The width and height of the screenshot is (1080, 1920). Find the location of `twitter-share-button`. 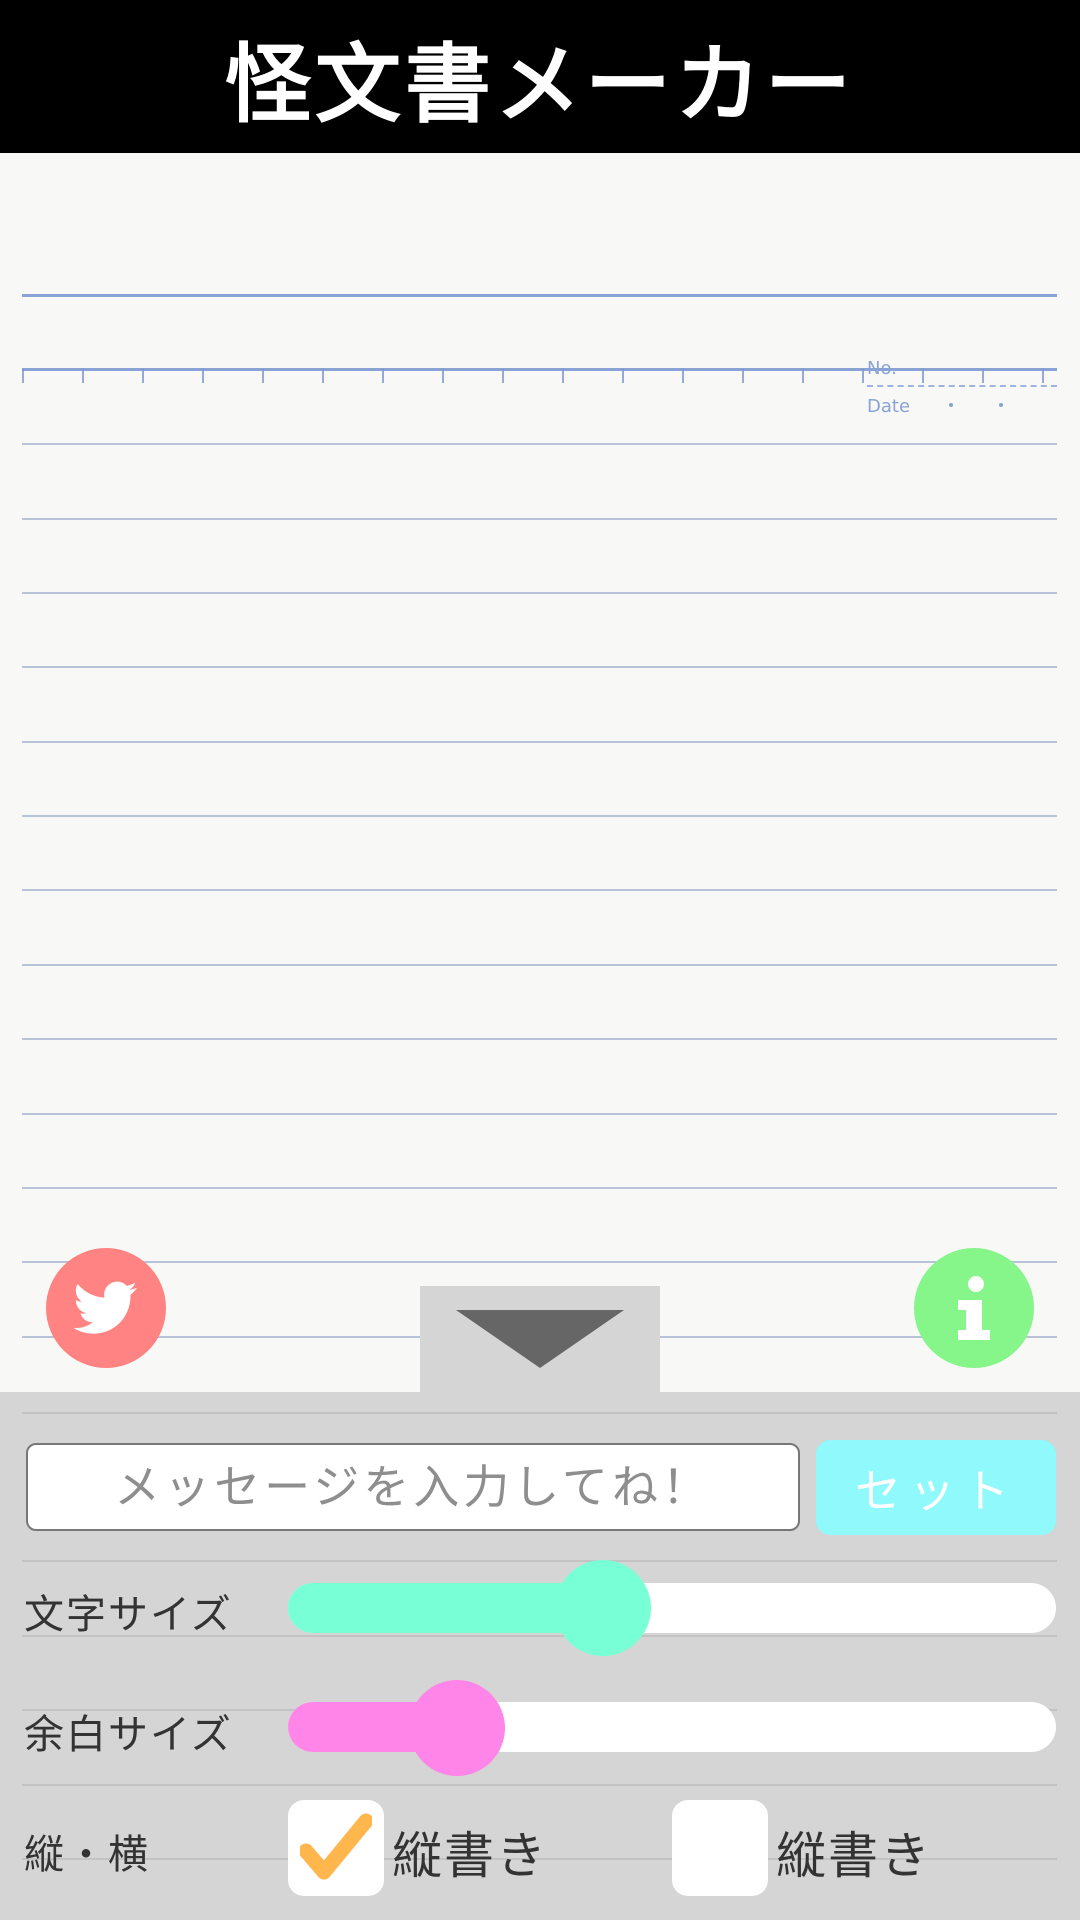

twitter-share-button is located at coordinates (106, 1308).